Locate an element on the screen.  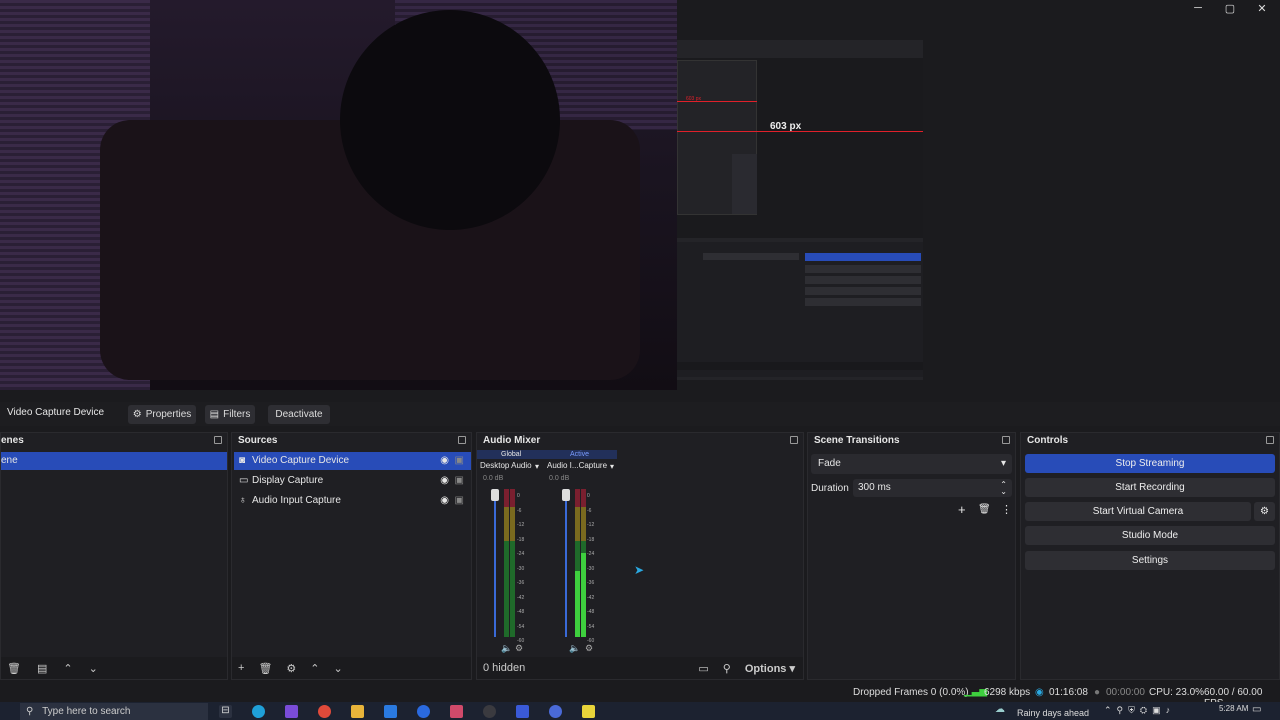
obs-icon is located at coordinates (489, 711).